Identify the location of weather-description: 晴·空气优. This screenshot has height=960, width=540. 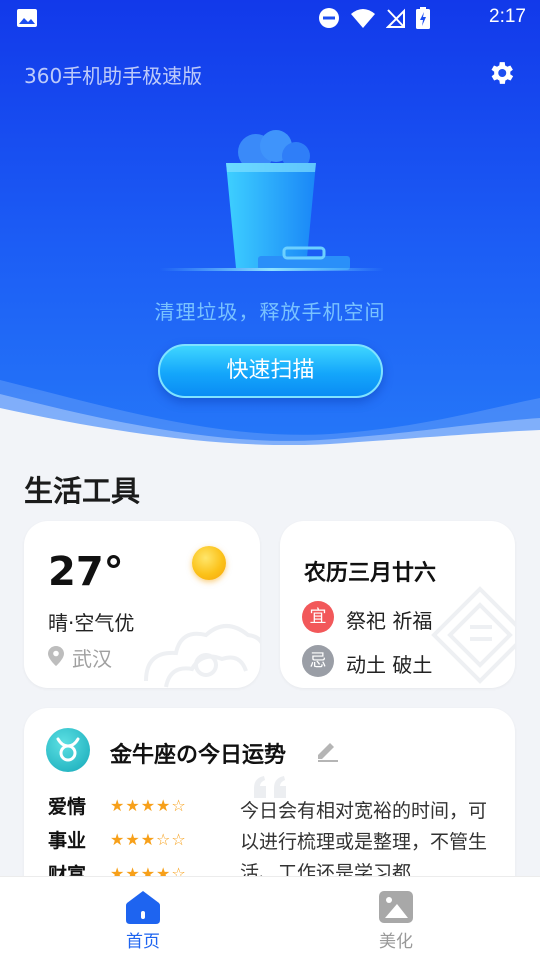
(91, 623).